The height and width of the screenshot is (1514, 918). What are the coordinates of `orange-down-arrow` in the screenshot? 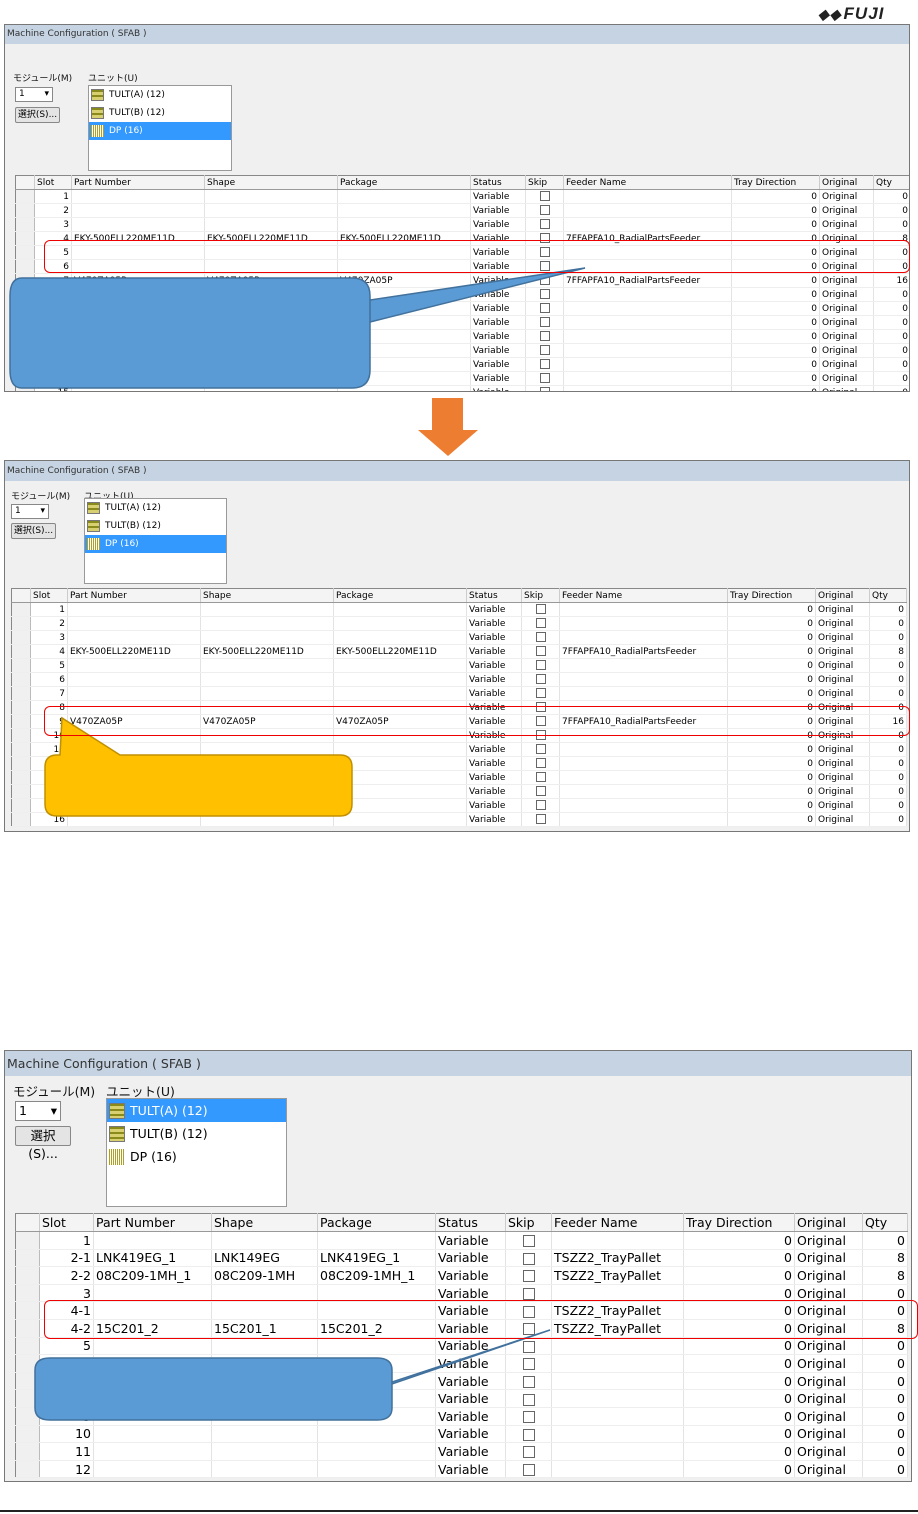 It's located at (448, 427).